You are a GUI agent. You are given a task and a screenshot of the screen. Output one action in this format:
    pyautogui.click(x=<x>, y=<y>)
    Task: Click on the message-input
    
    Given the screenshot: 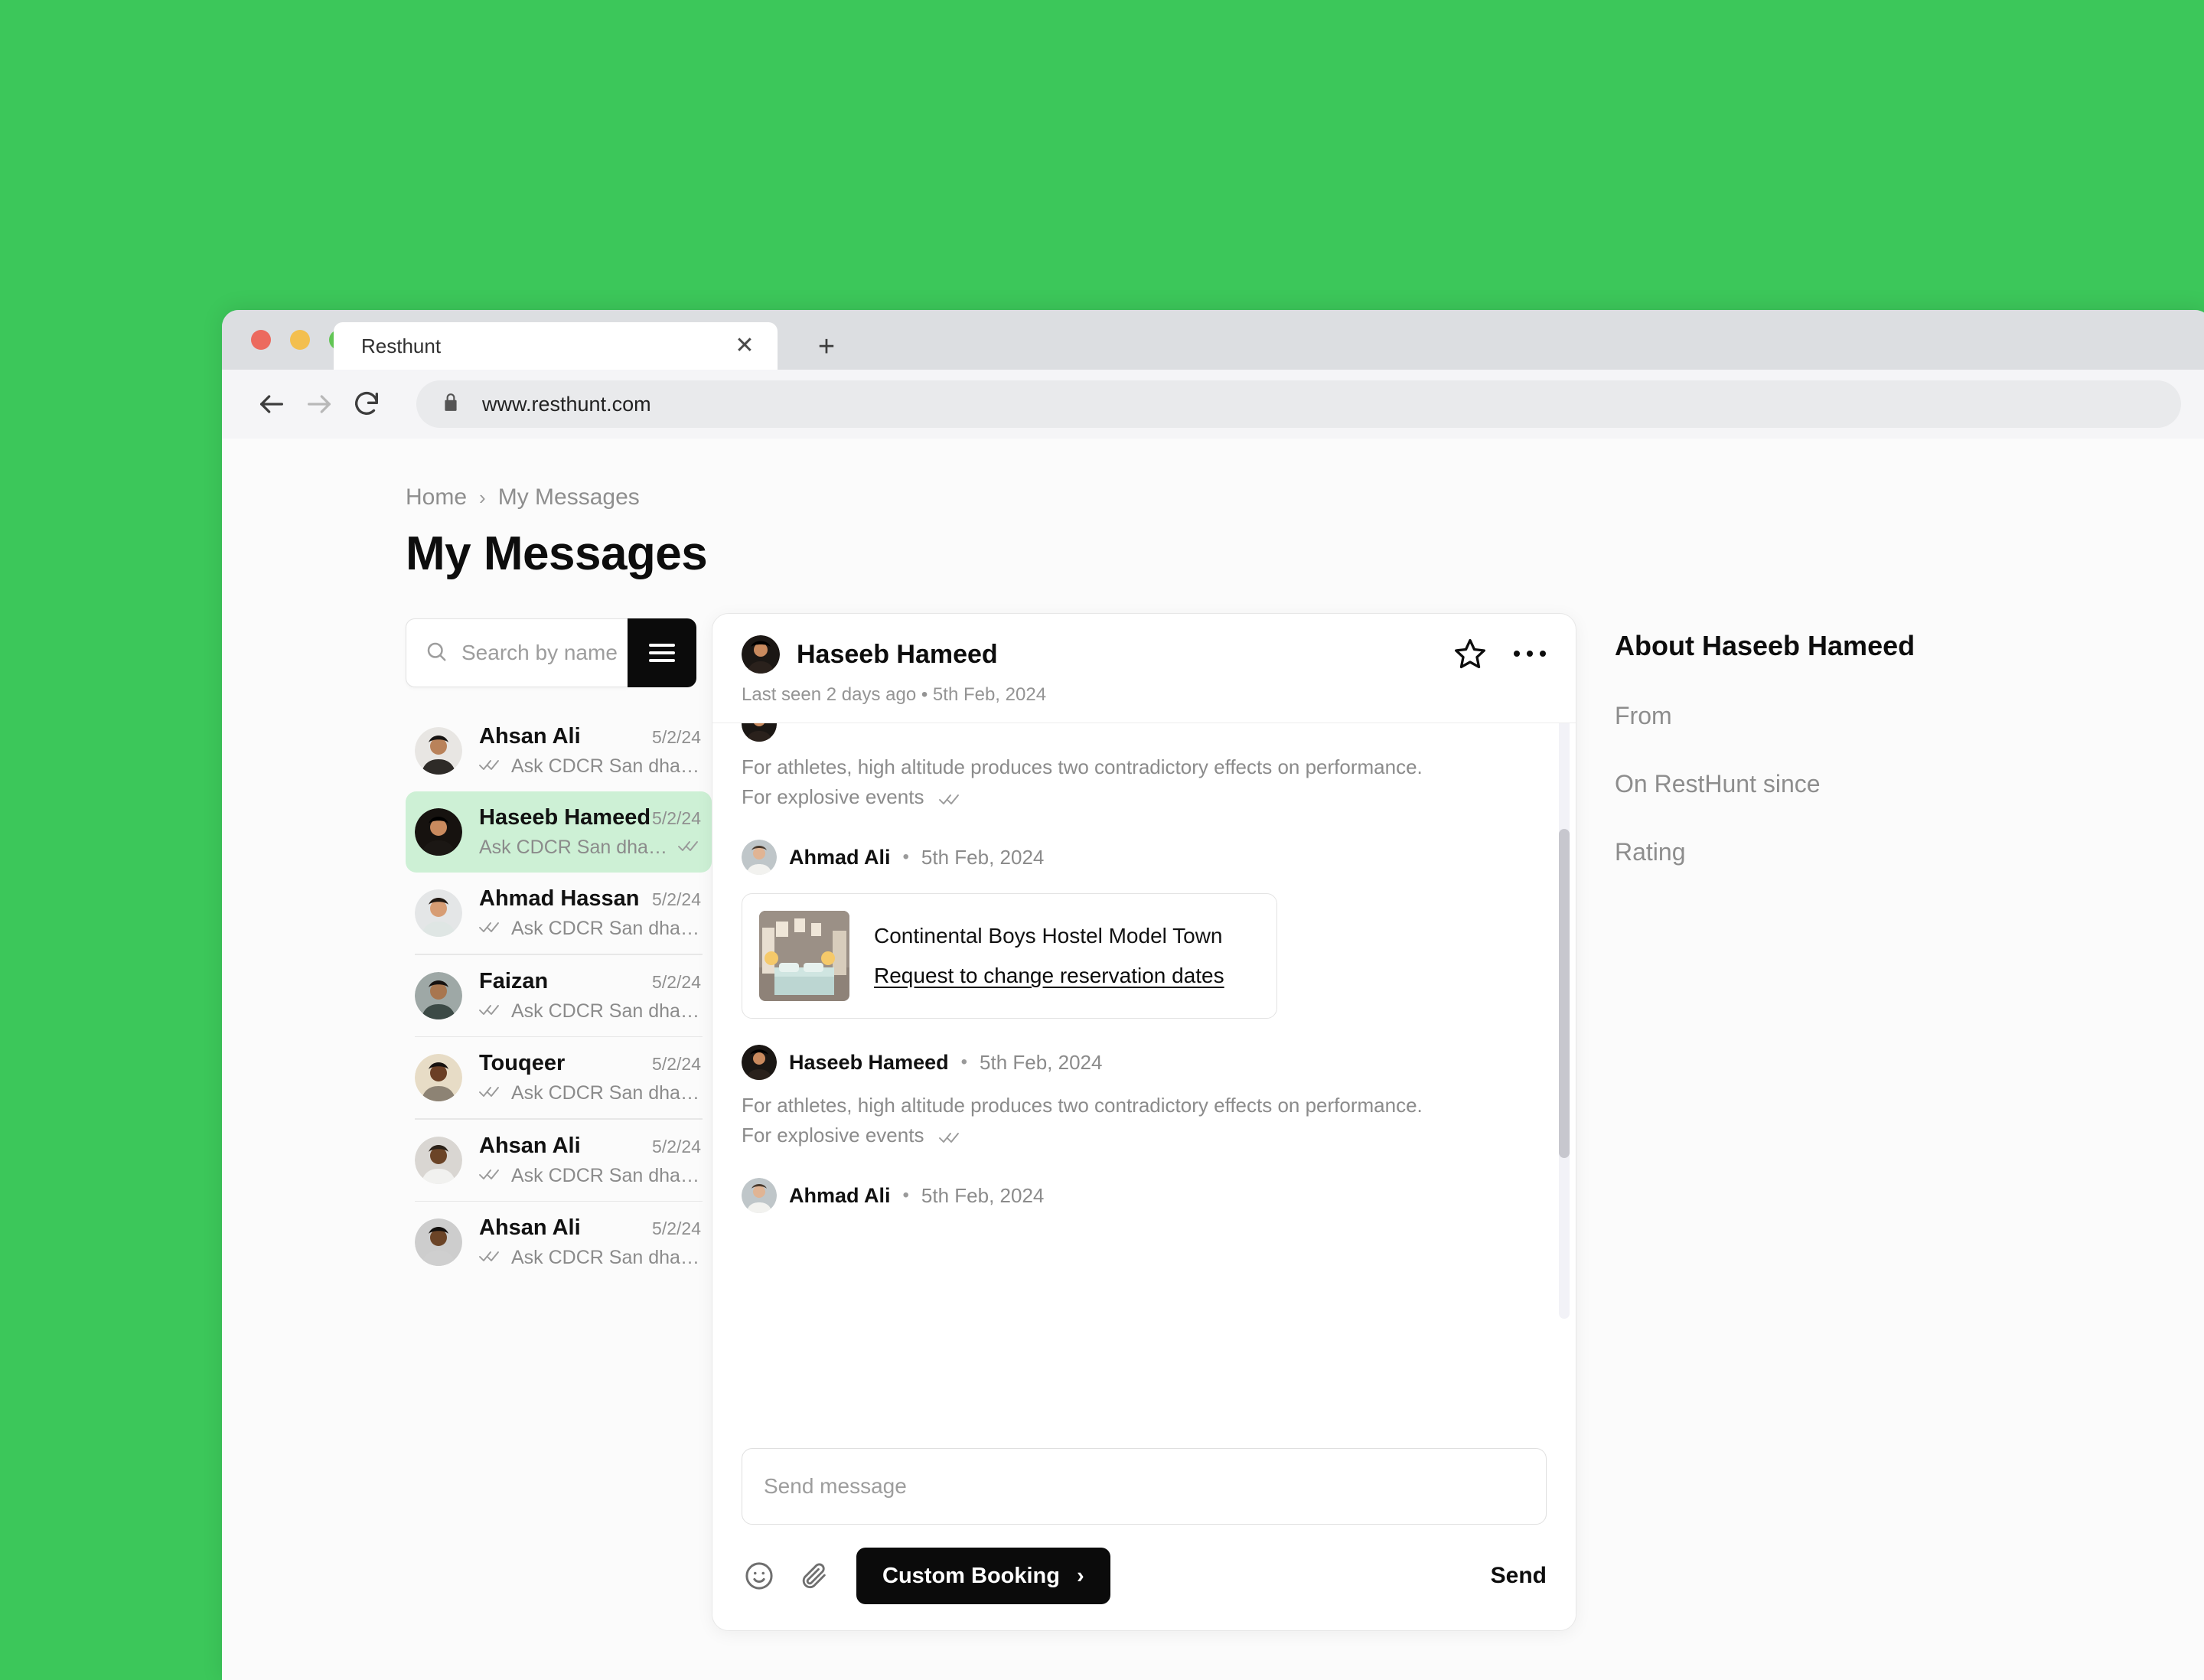 What is the action you would take?
    pyautogui.click(x=1144, y=1486)
    